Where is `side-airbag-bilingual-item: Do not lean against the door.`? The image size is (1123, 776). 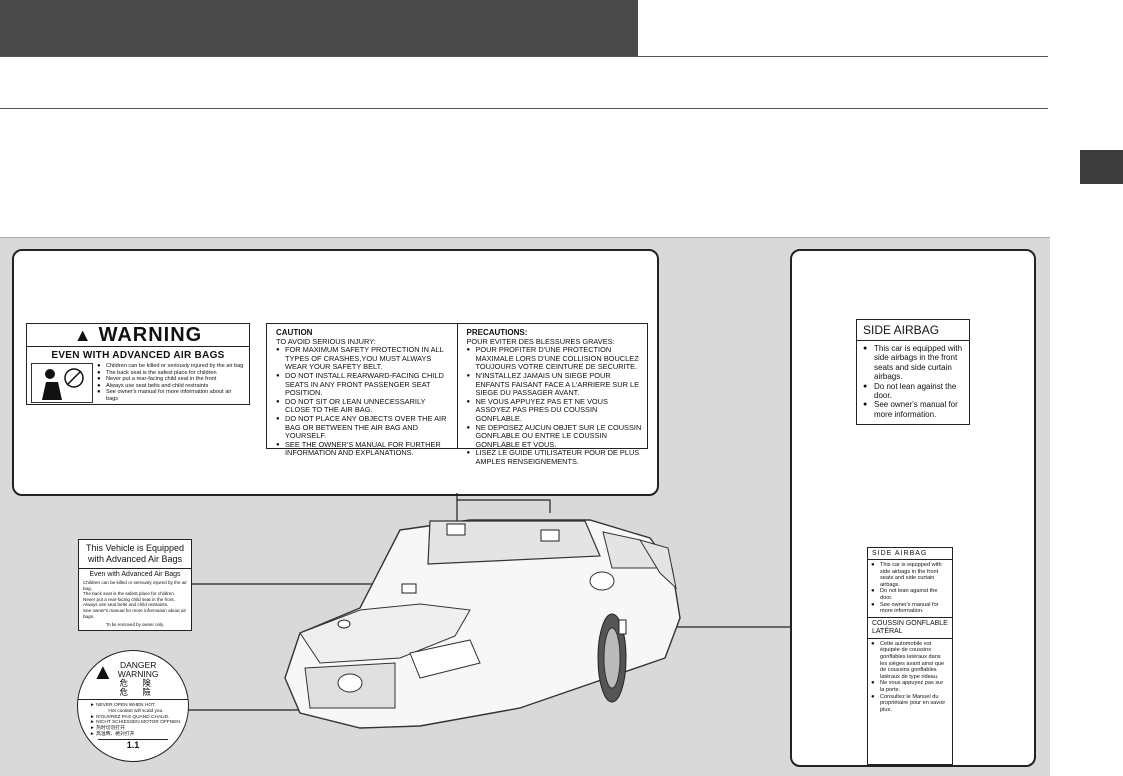
side-airbag-bilingual-item: Do not lean against the door. is located at coordinates (910, 594).